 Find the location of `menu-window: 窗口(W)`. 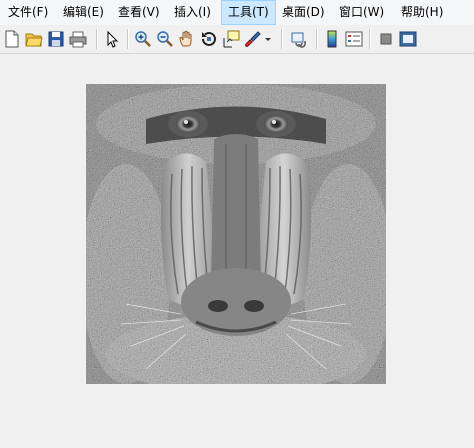

menu-window: 窗口(W) is located at coordinates (361, 12).